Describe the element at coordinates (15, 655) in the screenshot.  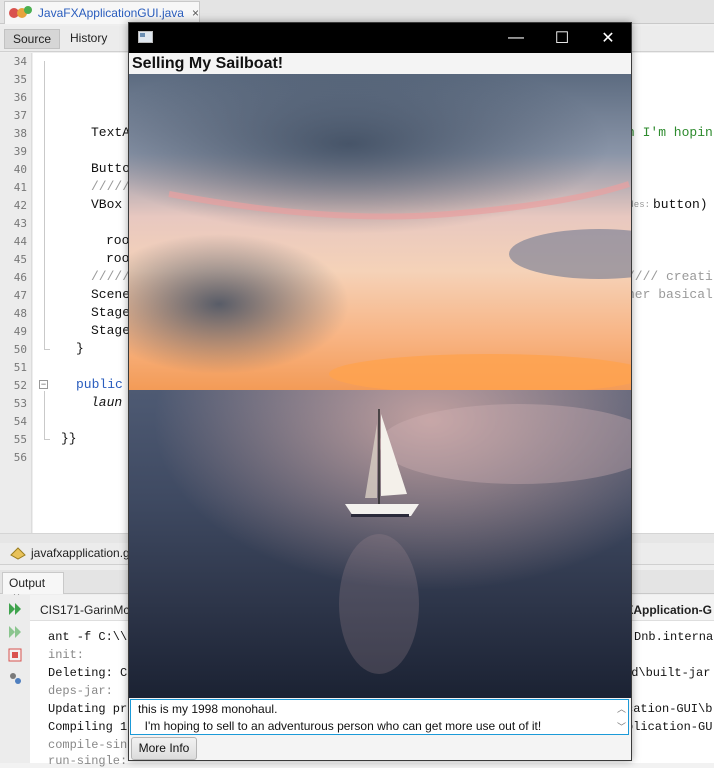
I see `stop-icon` at that location.